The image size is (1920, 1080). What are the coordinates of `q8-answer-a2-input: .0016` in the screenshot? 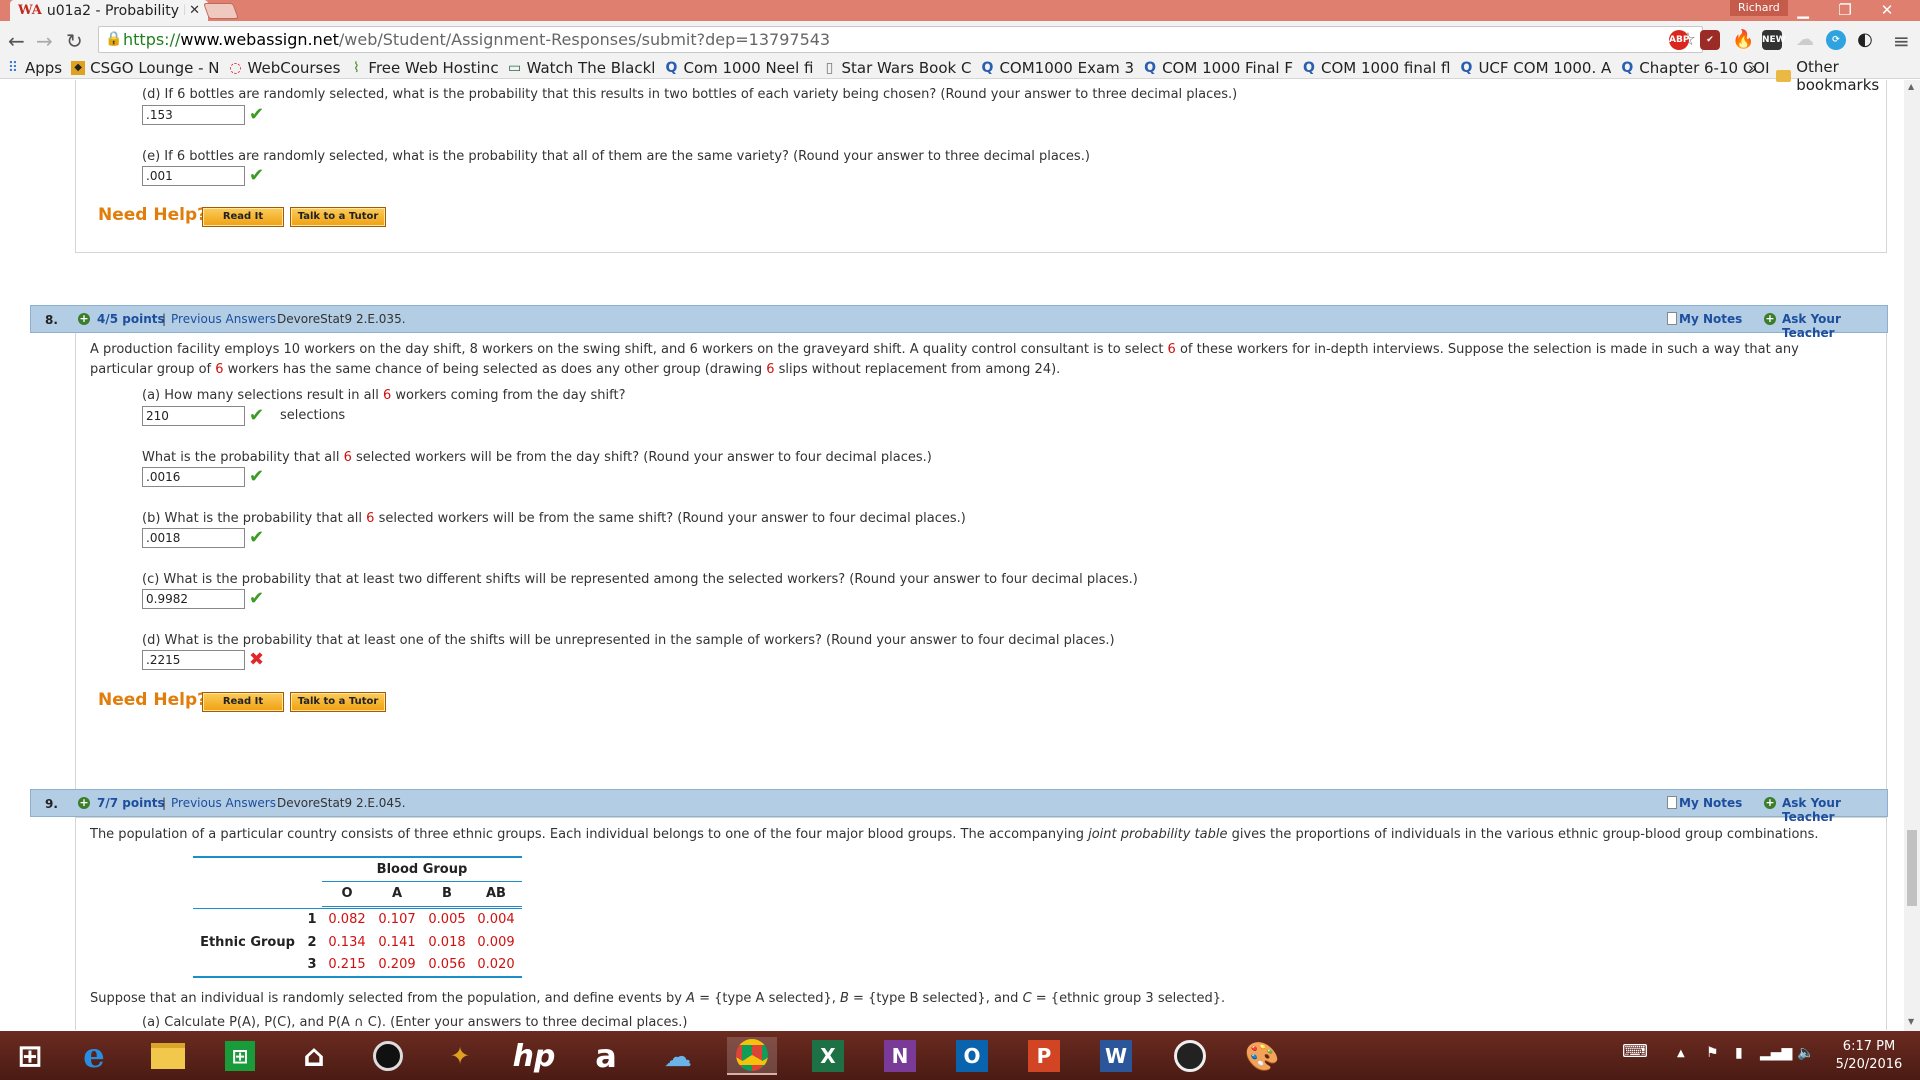 It's located at (193, 477).